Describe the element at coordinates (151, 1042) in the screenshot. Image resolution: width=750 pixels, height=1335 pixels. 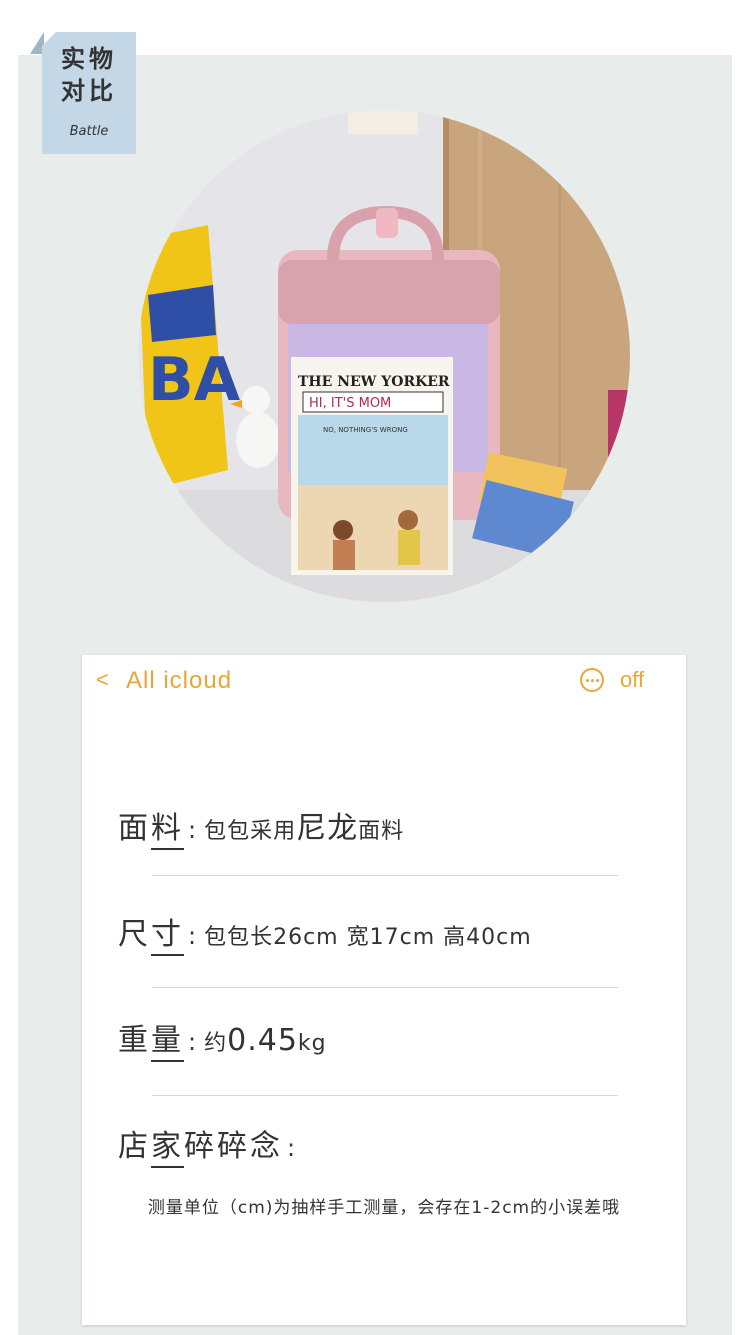
I see `weight-label: 重量` at that location.